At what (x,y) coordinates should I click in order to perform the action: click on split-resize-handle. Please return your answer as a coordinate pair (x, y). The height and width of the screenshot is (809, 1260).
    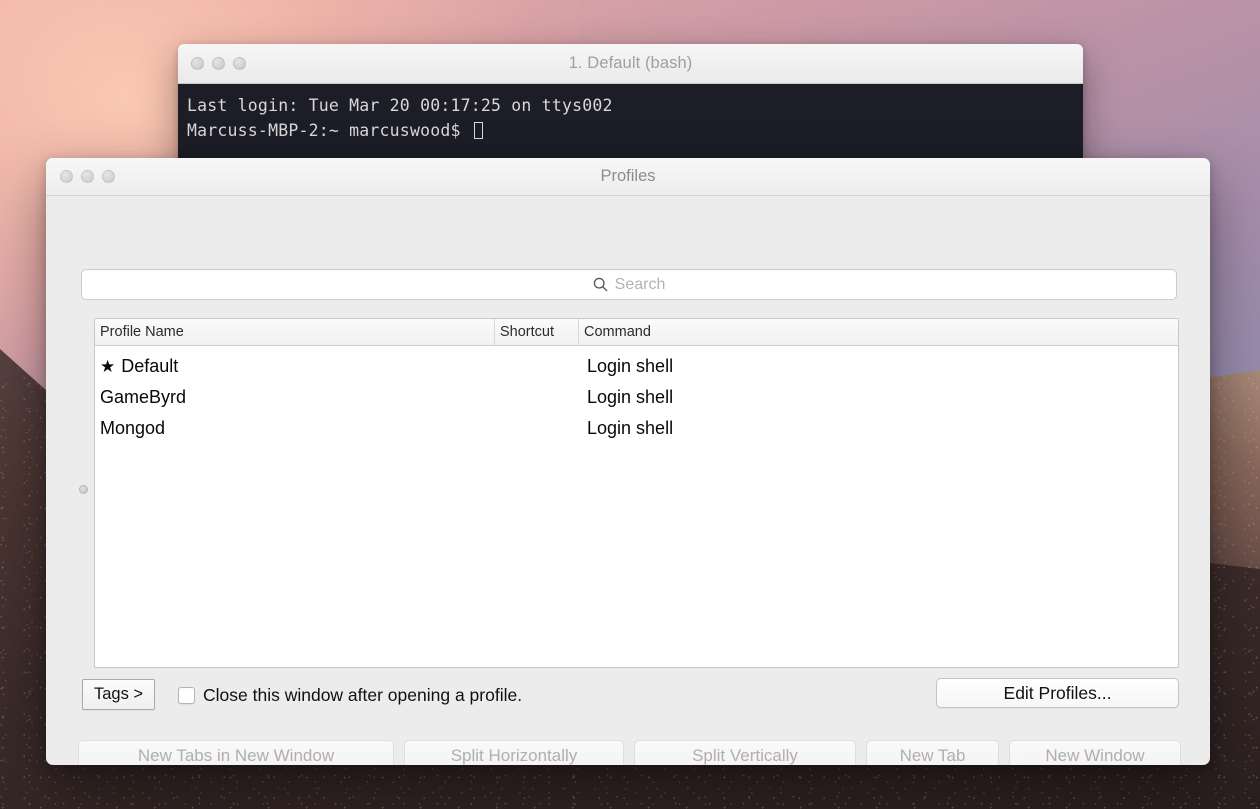
    Looking at the image, I should click on (83, 489).